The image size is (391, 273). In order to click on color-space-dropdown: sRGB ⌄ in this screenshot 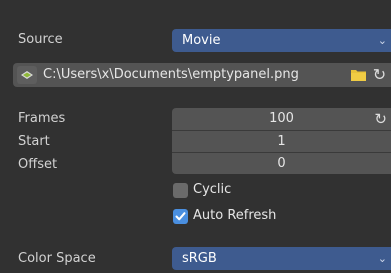, I will do `click(281, 258)`.